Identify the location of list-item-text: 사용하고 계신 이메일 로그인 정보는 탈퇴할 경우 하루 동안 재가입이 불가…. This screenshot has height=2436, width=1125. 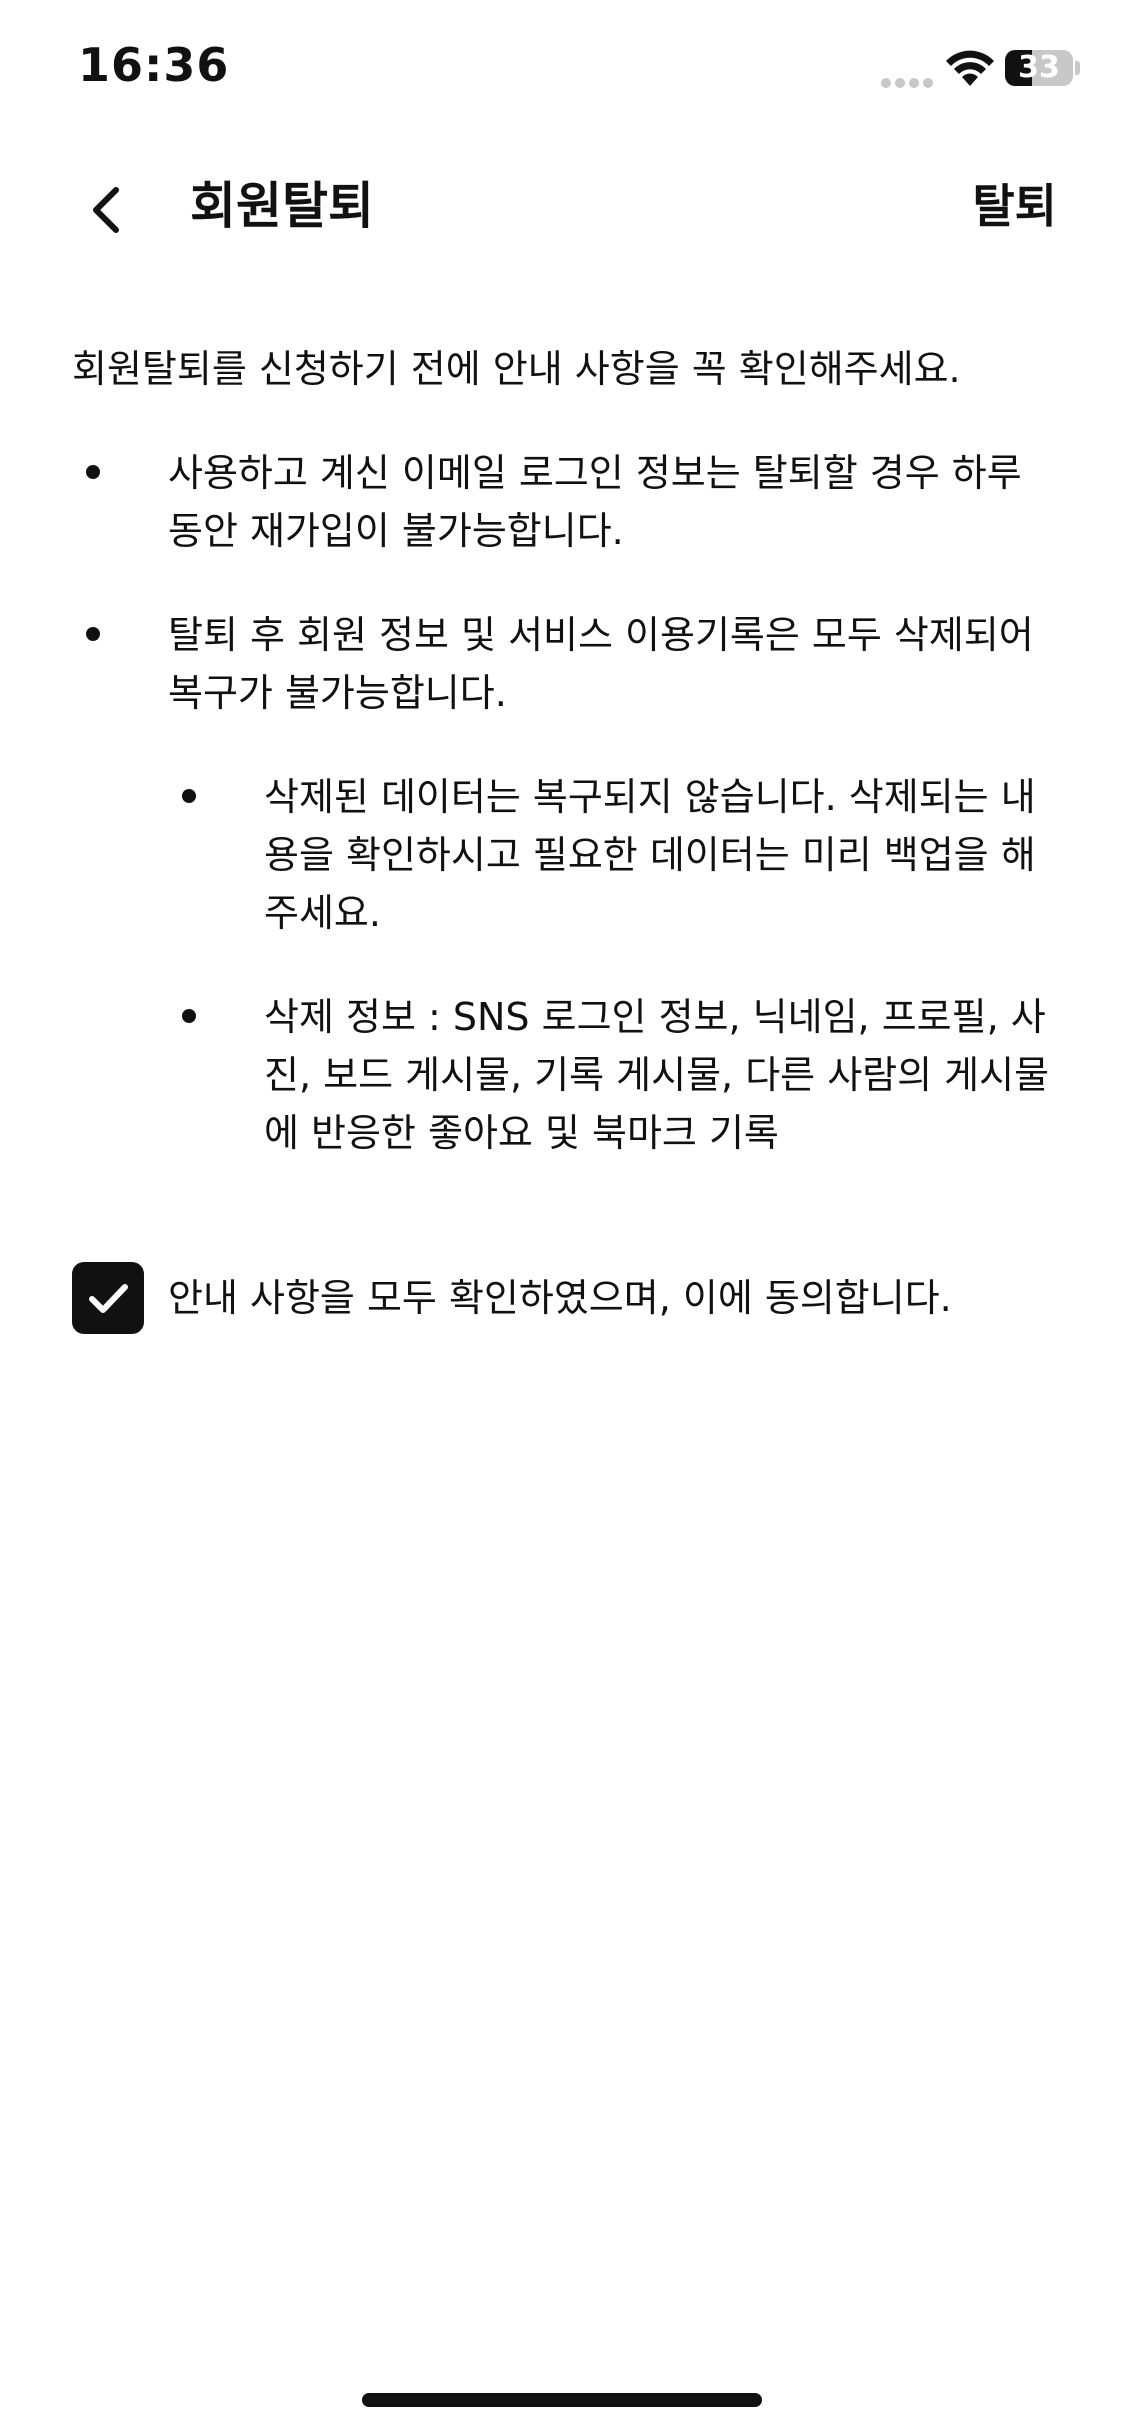
(595, 502).